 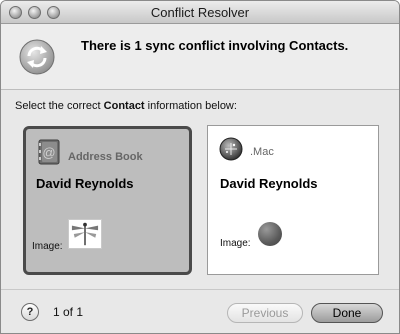 I want to click on address-book-icon: @, so click(x=49, y=152).